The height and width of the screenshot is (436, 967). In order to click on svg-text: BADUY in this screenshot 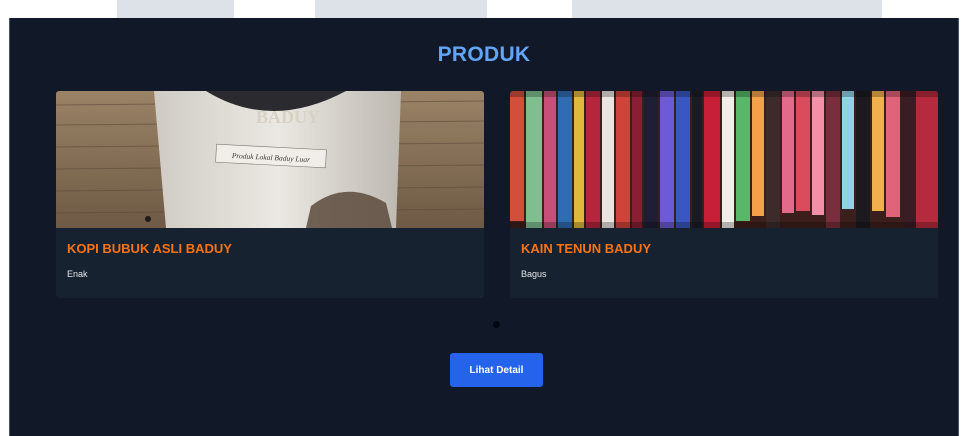, I will do `click(288, 117)`.